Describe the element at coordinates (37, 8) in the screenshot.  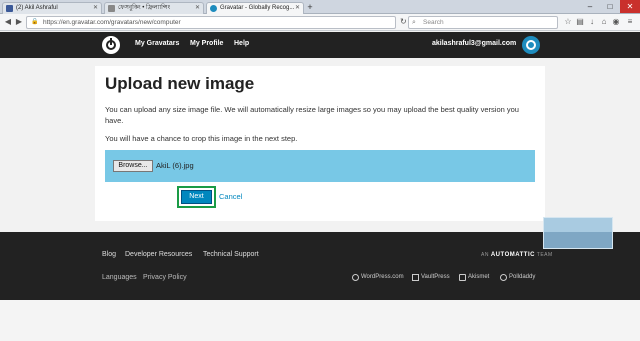
I see `tab-label: (2) Akil Ashraful` at that location.